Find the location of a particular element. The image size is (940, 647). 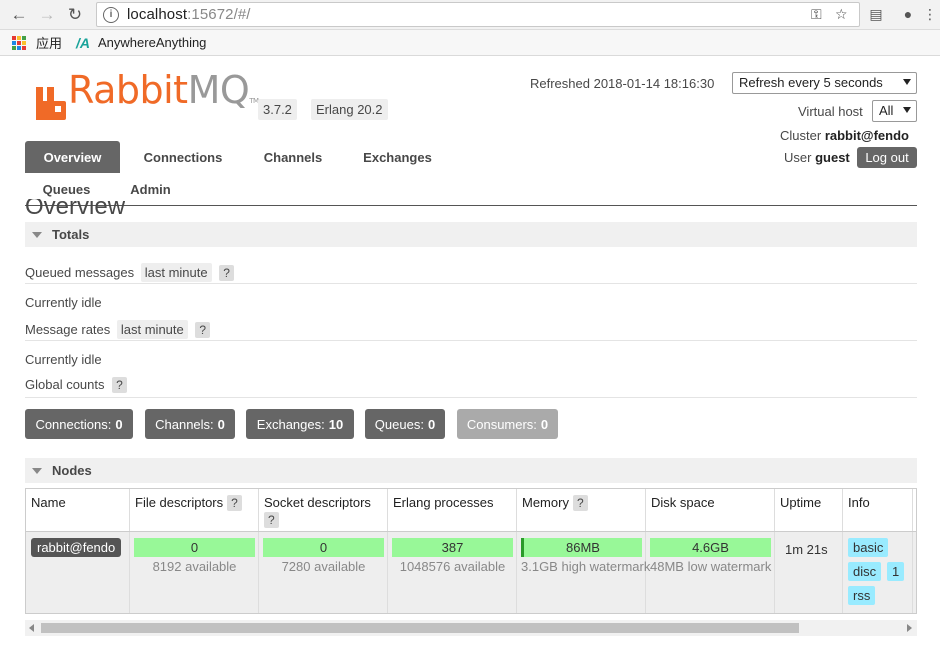

column-label: Uptime is located at coordinates (801, 502).